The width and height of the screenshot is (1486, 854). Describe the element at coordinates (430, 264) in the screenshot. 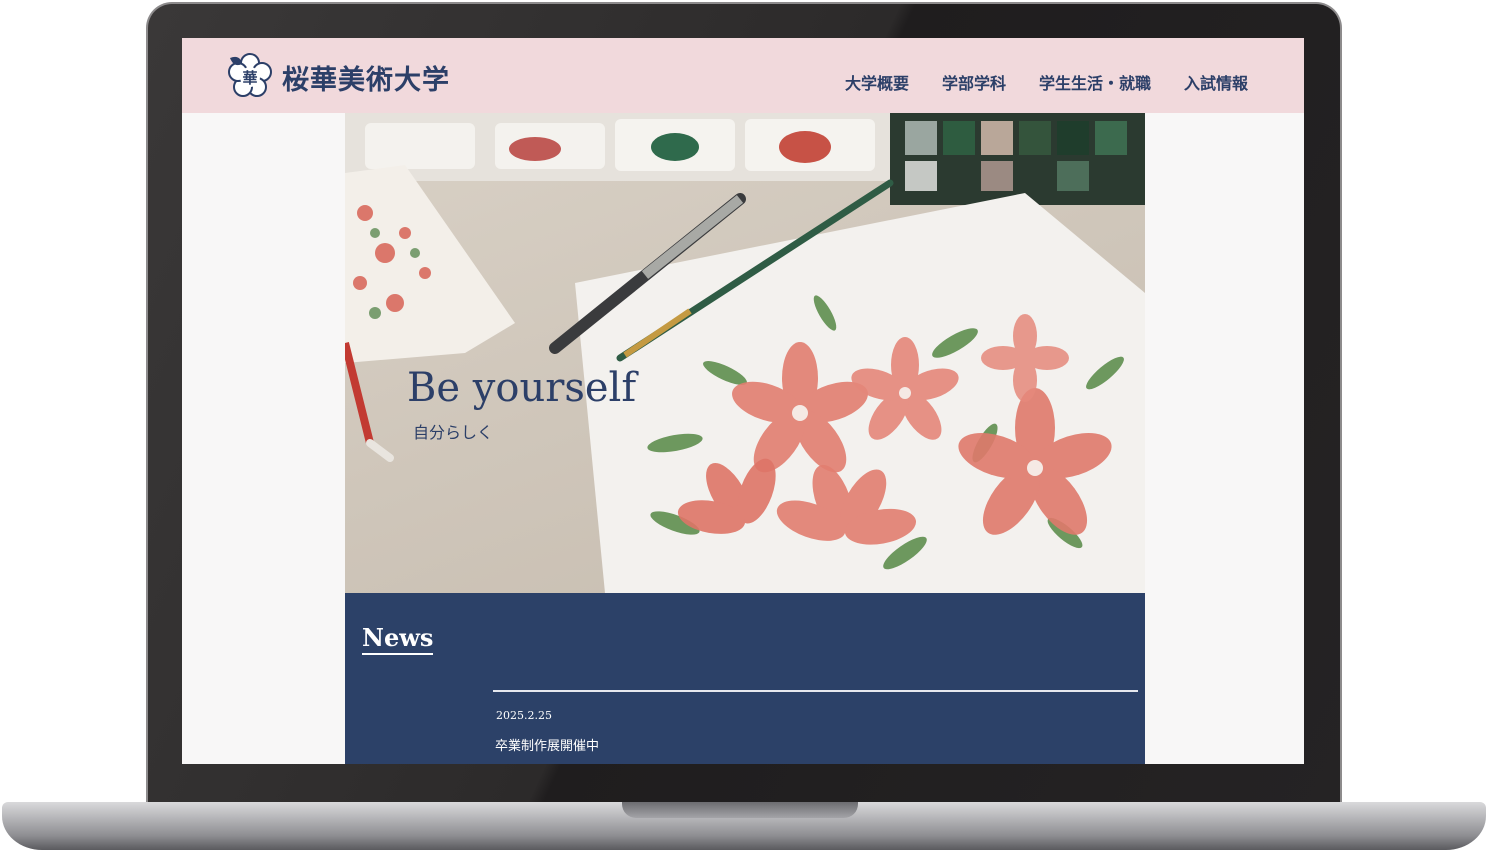

I see `paint-tissue` at that location.